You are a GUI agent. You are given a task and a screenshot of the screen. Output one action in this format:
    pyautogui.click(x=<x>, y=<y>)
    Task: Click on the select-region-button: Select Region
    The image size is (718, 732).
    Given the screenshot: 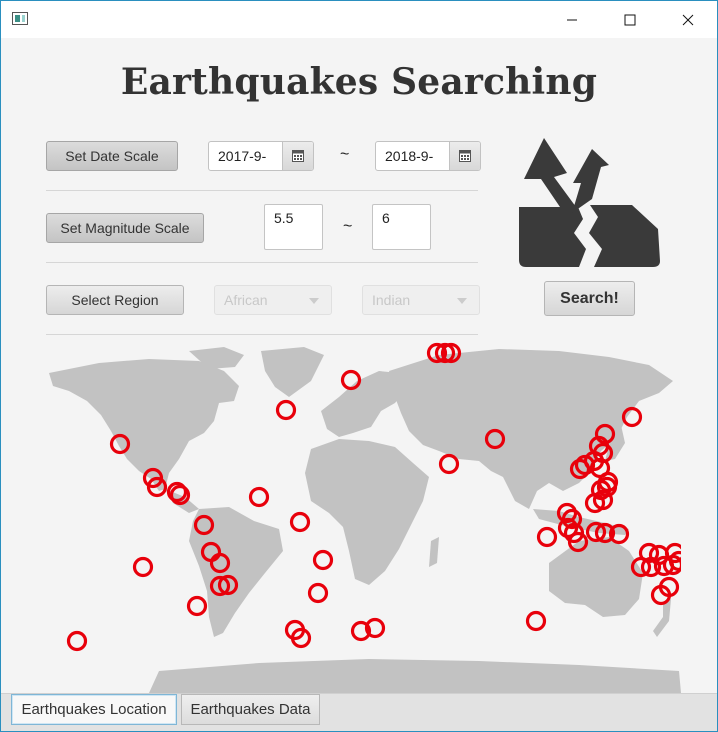 What is the action you would take?
    pyautogui.click(x=115, y=300)
    